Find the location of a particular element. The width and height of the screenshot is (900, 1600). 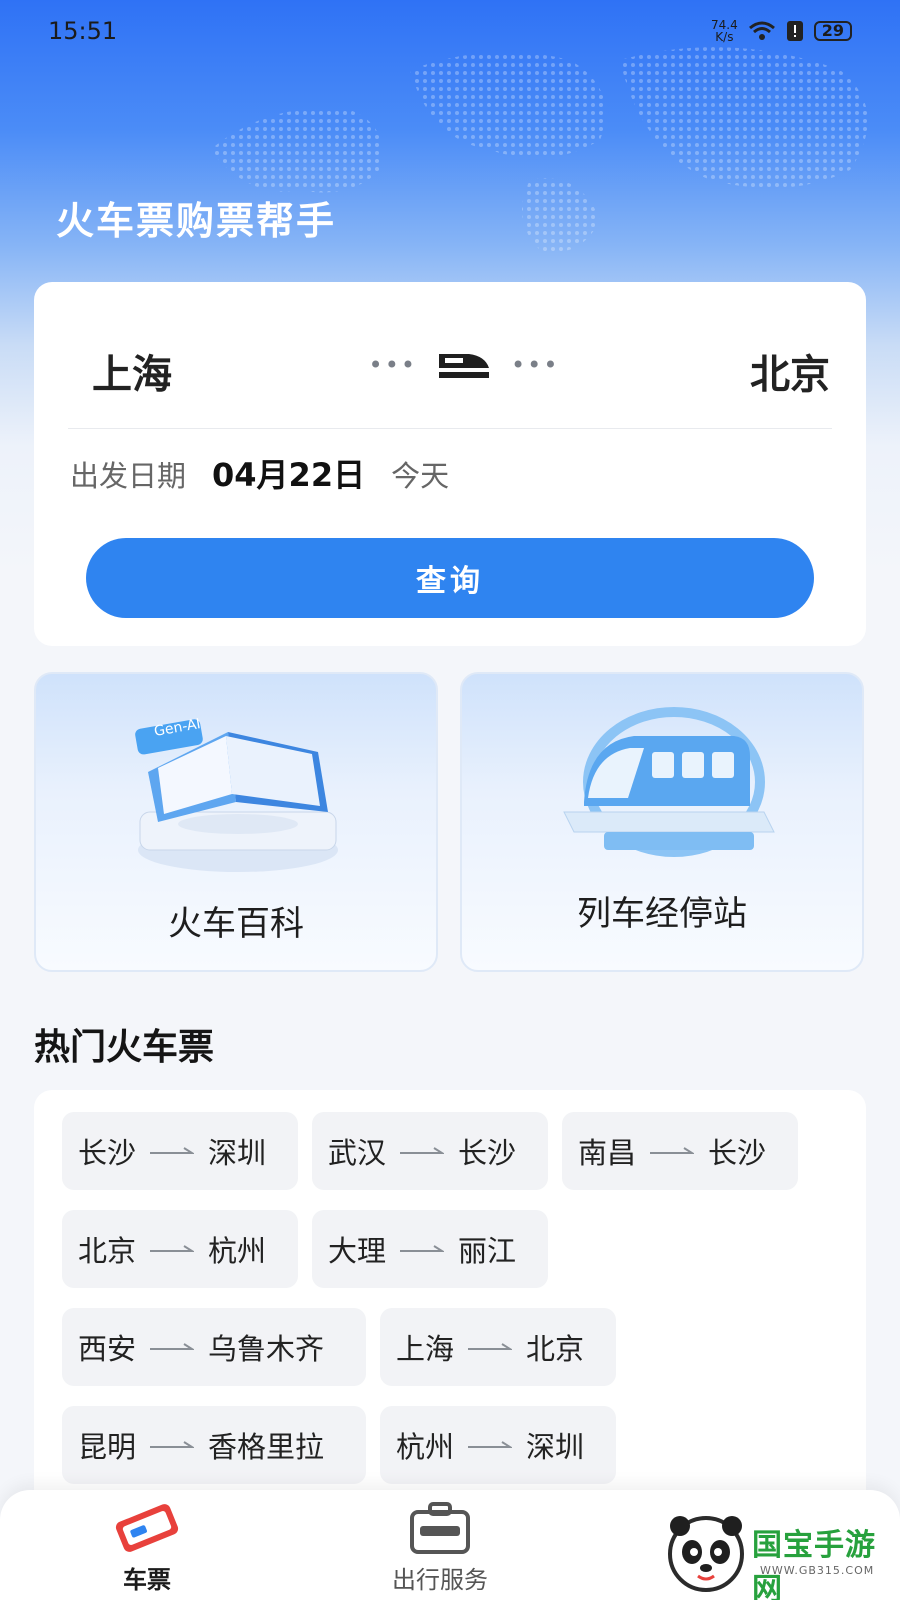

train-stops-card: 列车经停站 is located at coordinates (662, 822).